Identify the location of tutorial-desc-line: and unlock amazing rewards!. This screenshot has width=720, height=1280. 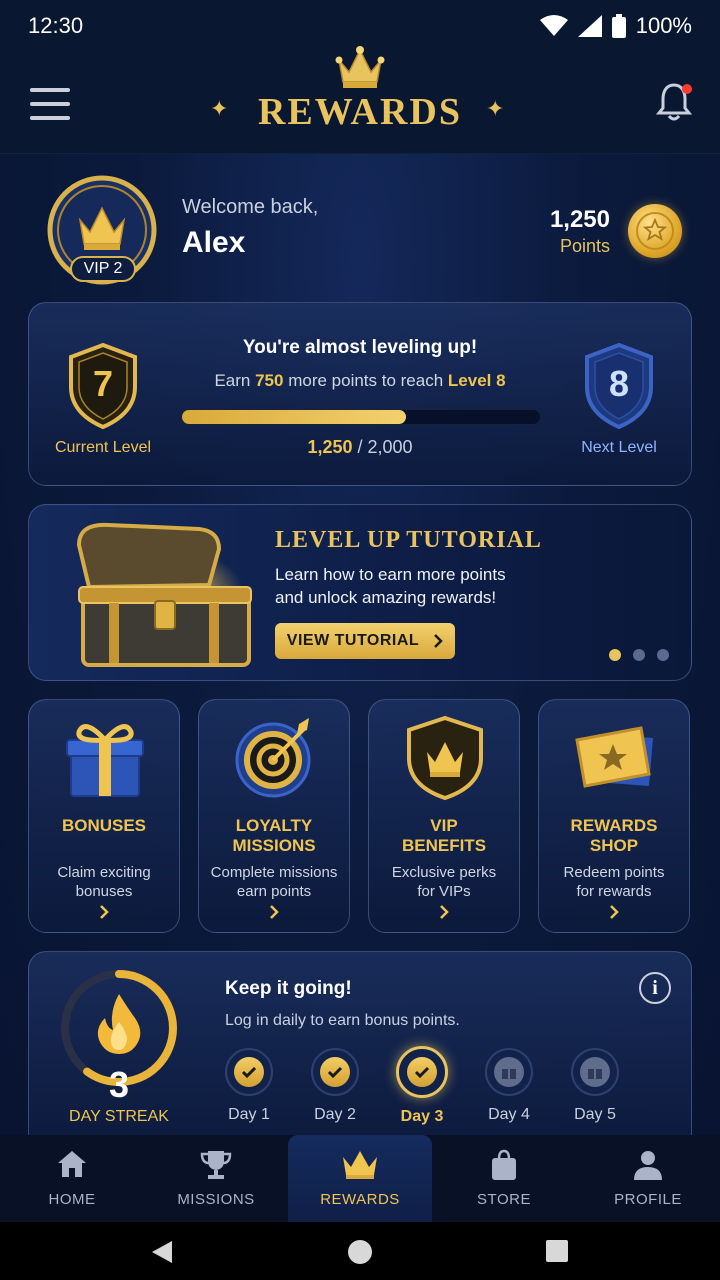
(386, 597).